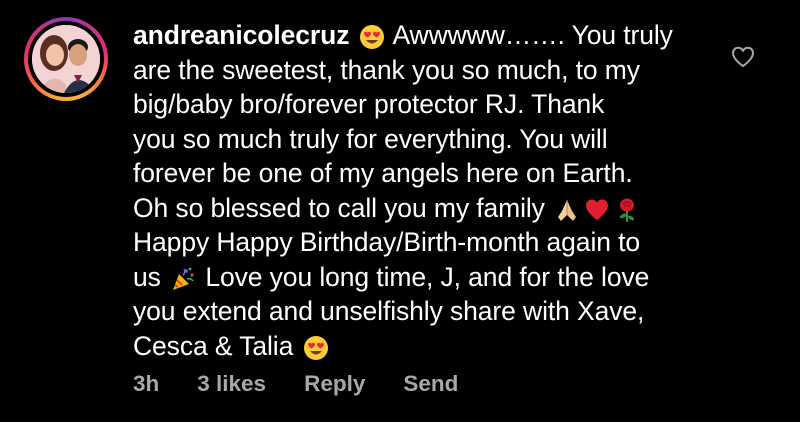 This screenshot has height=422, width=800. I want to click on like-button, so click(743, 57).